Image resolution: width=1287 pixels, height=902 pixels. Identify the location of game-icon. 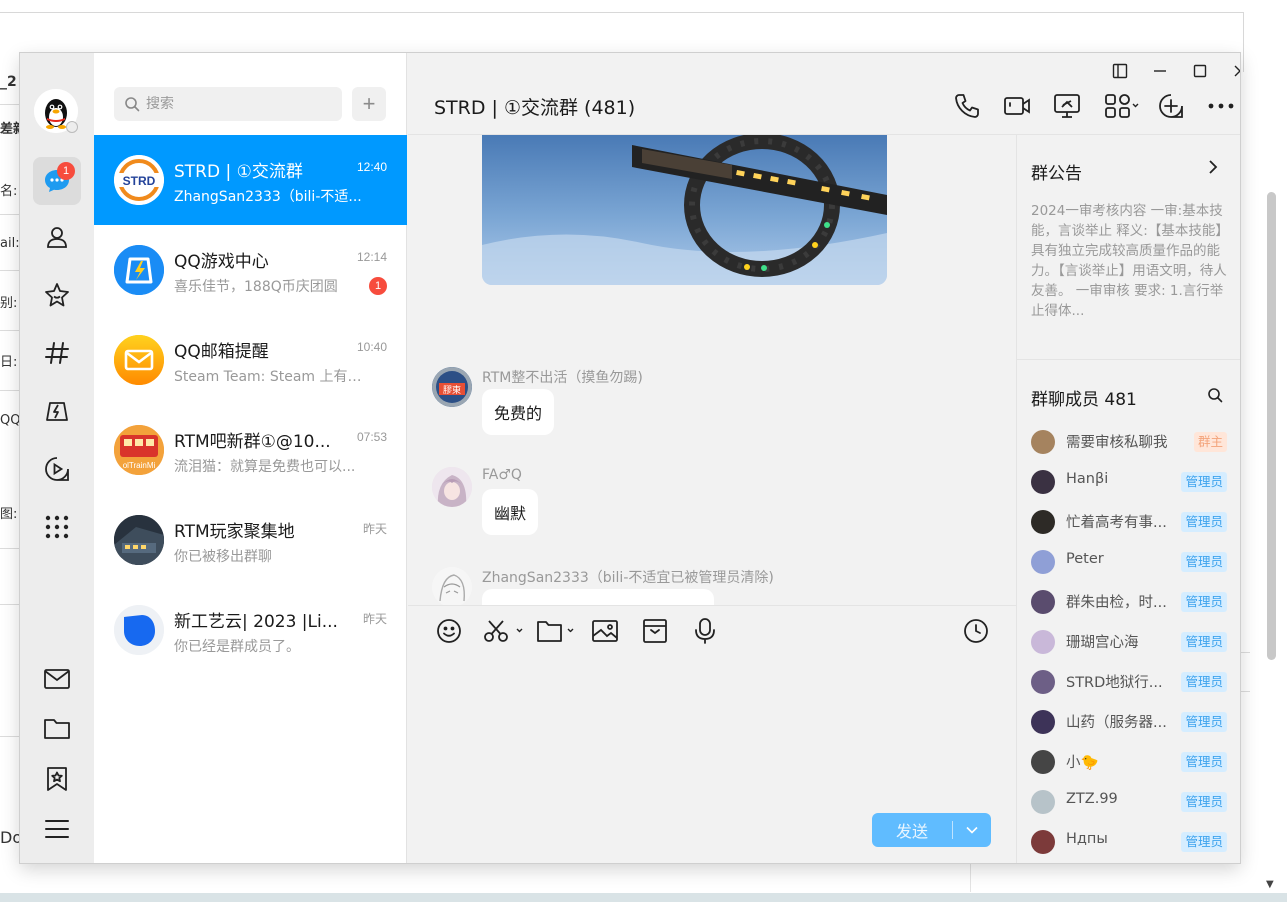
(57, 411).